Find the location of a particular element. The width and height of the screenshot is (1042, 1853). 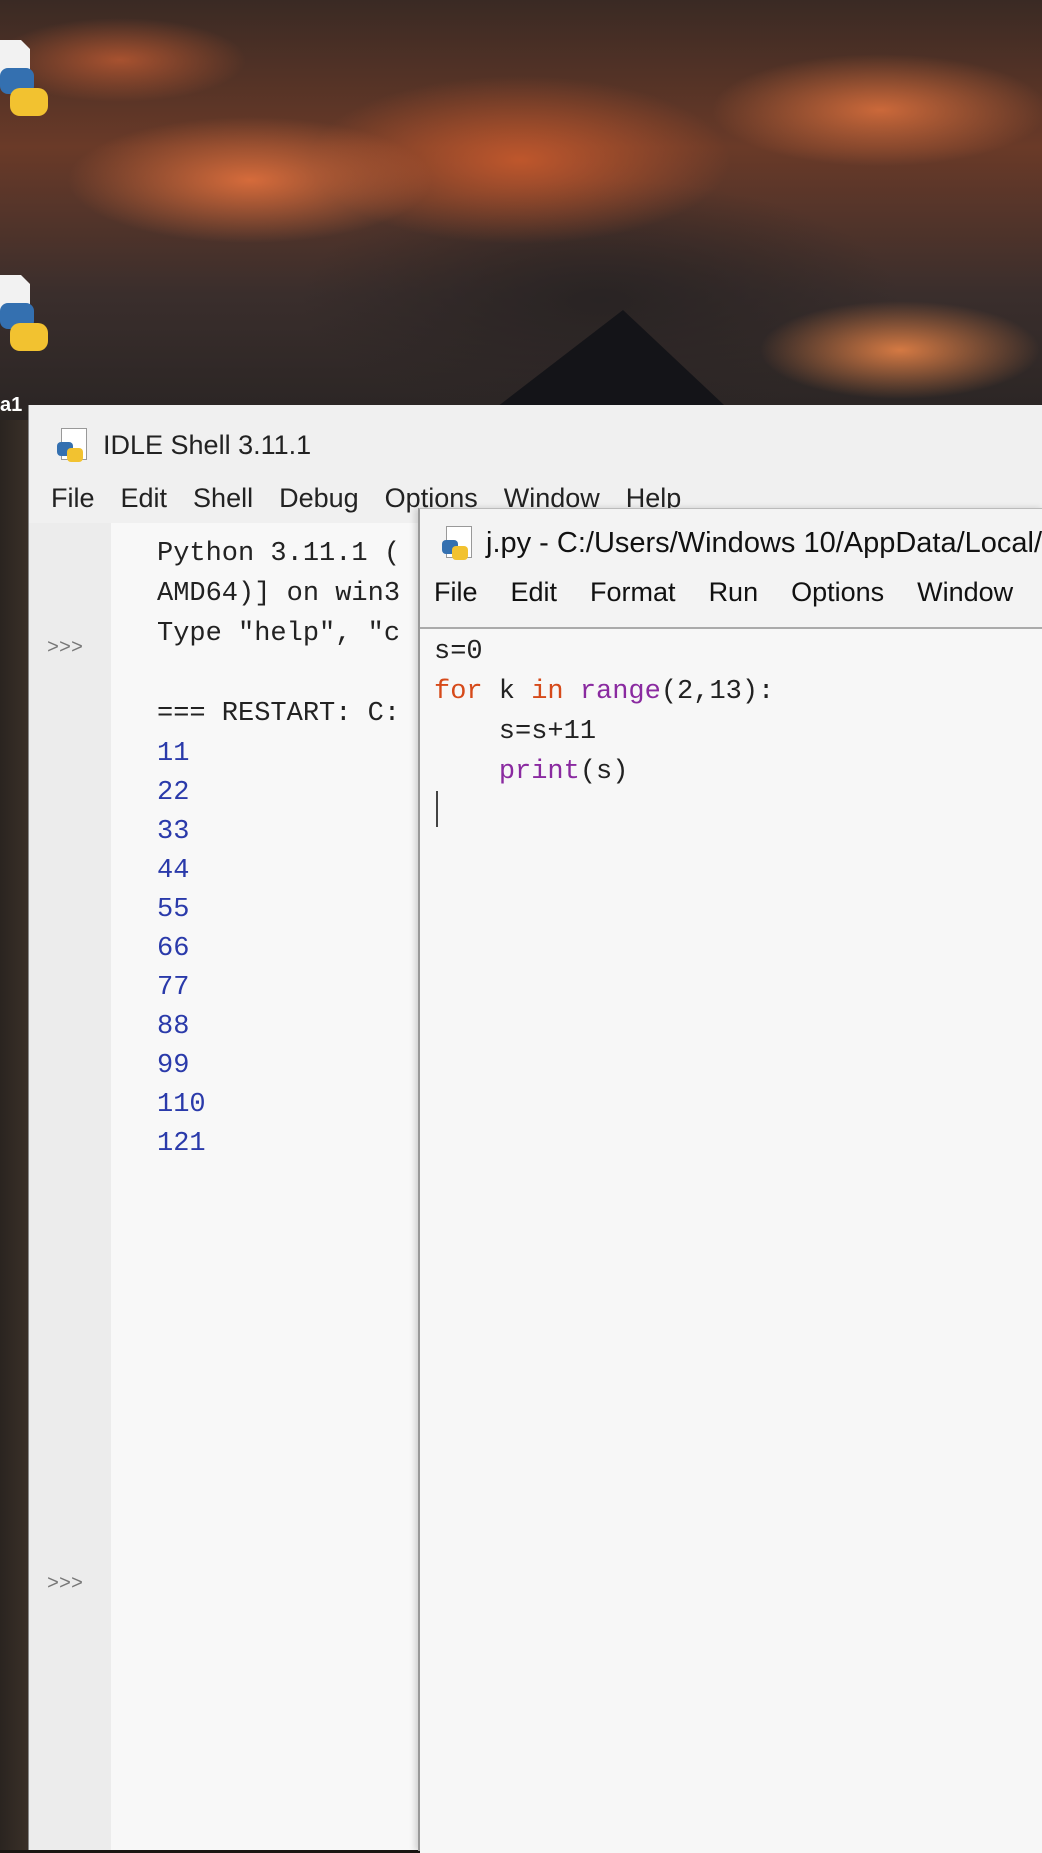

code-line-1: s=0 is located at coordinates (458, 652).